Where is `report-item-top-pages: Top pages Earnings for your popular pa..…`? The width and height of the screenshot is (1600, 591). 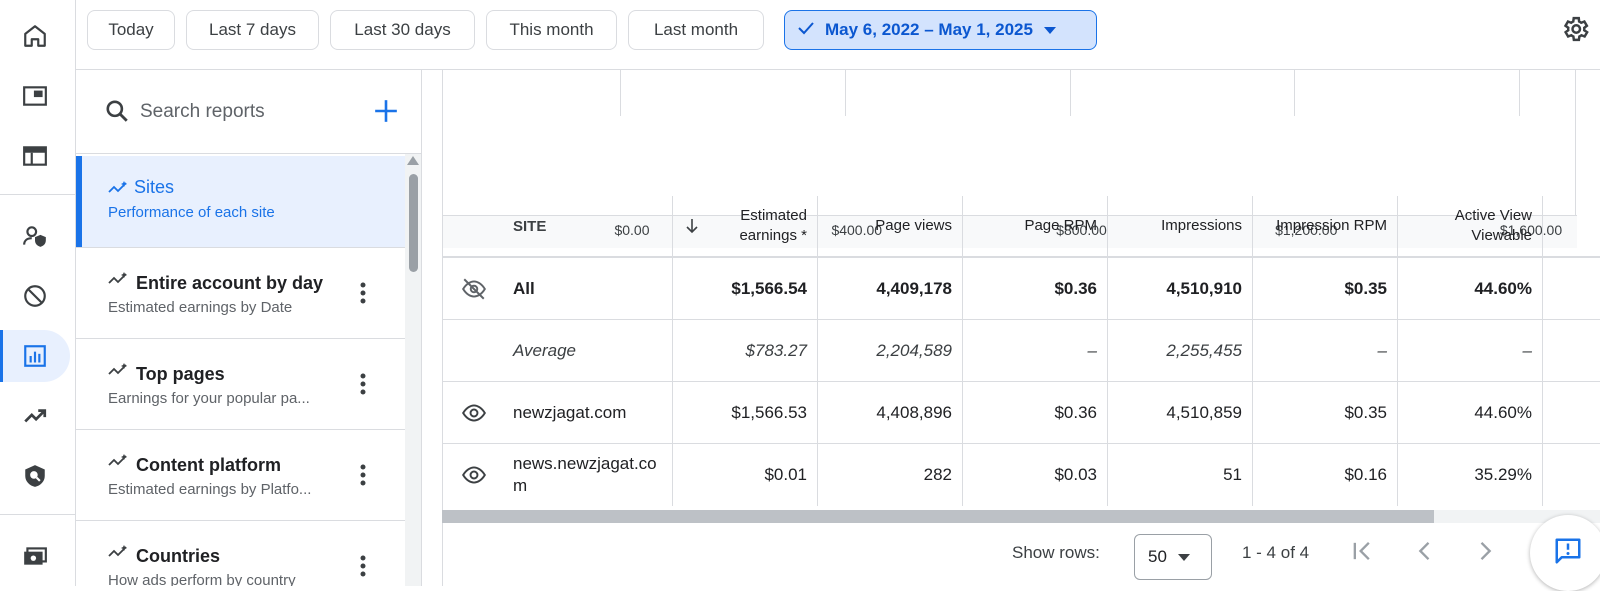
report-item-top-pages: Top pages Earnings for your popular pa..… is located at coordinates (240, 384).